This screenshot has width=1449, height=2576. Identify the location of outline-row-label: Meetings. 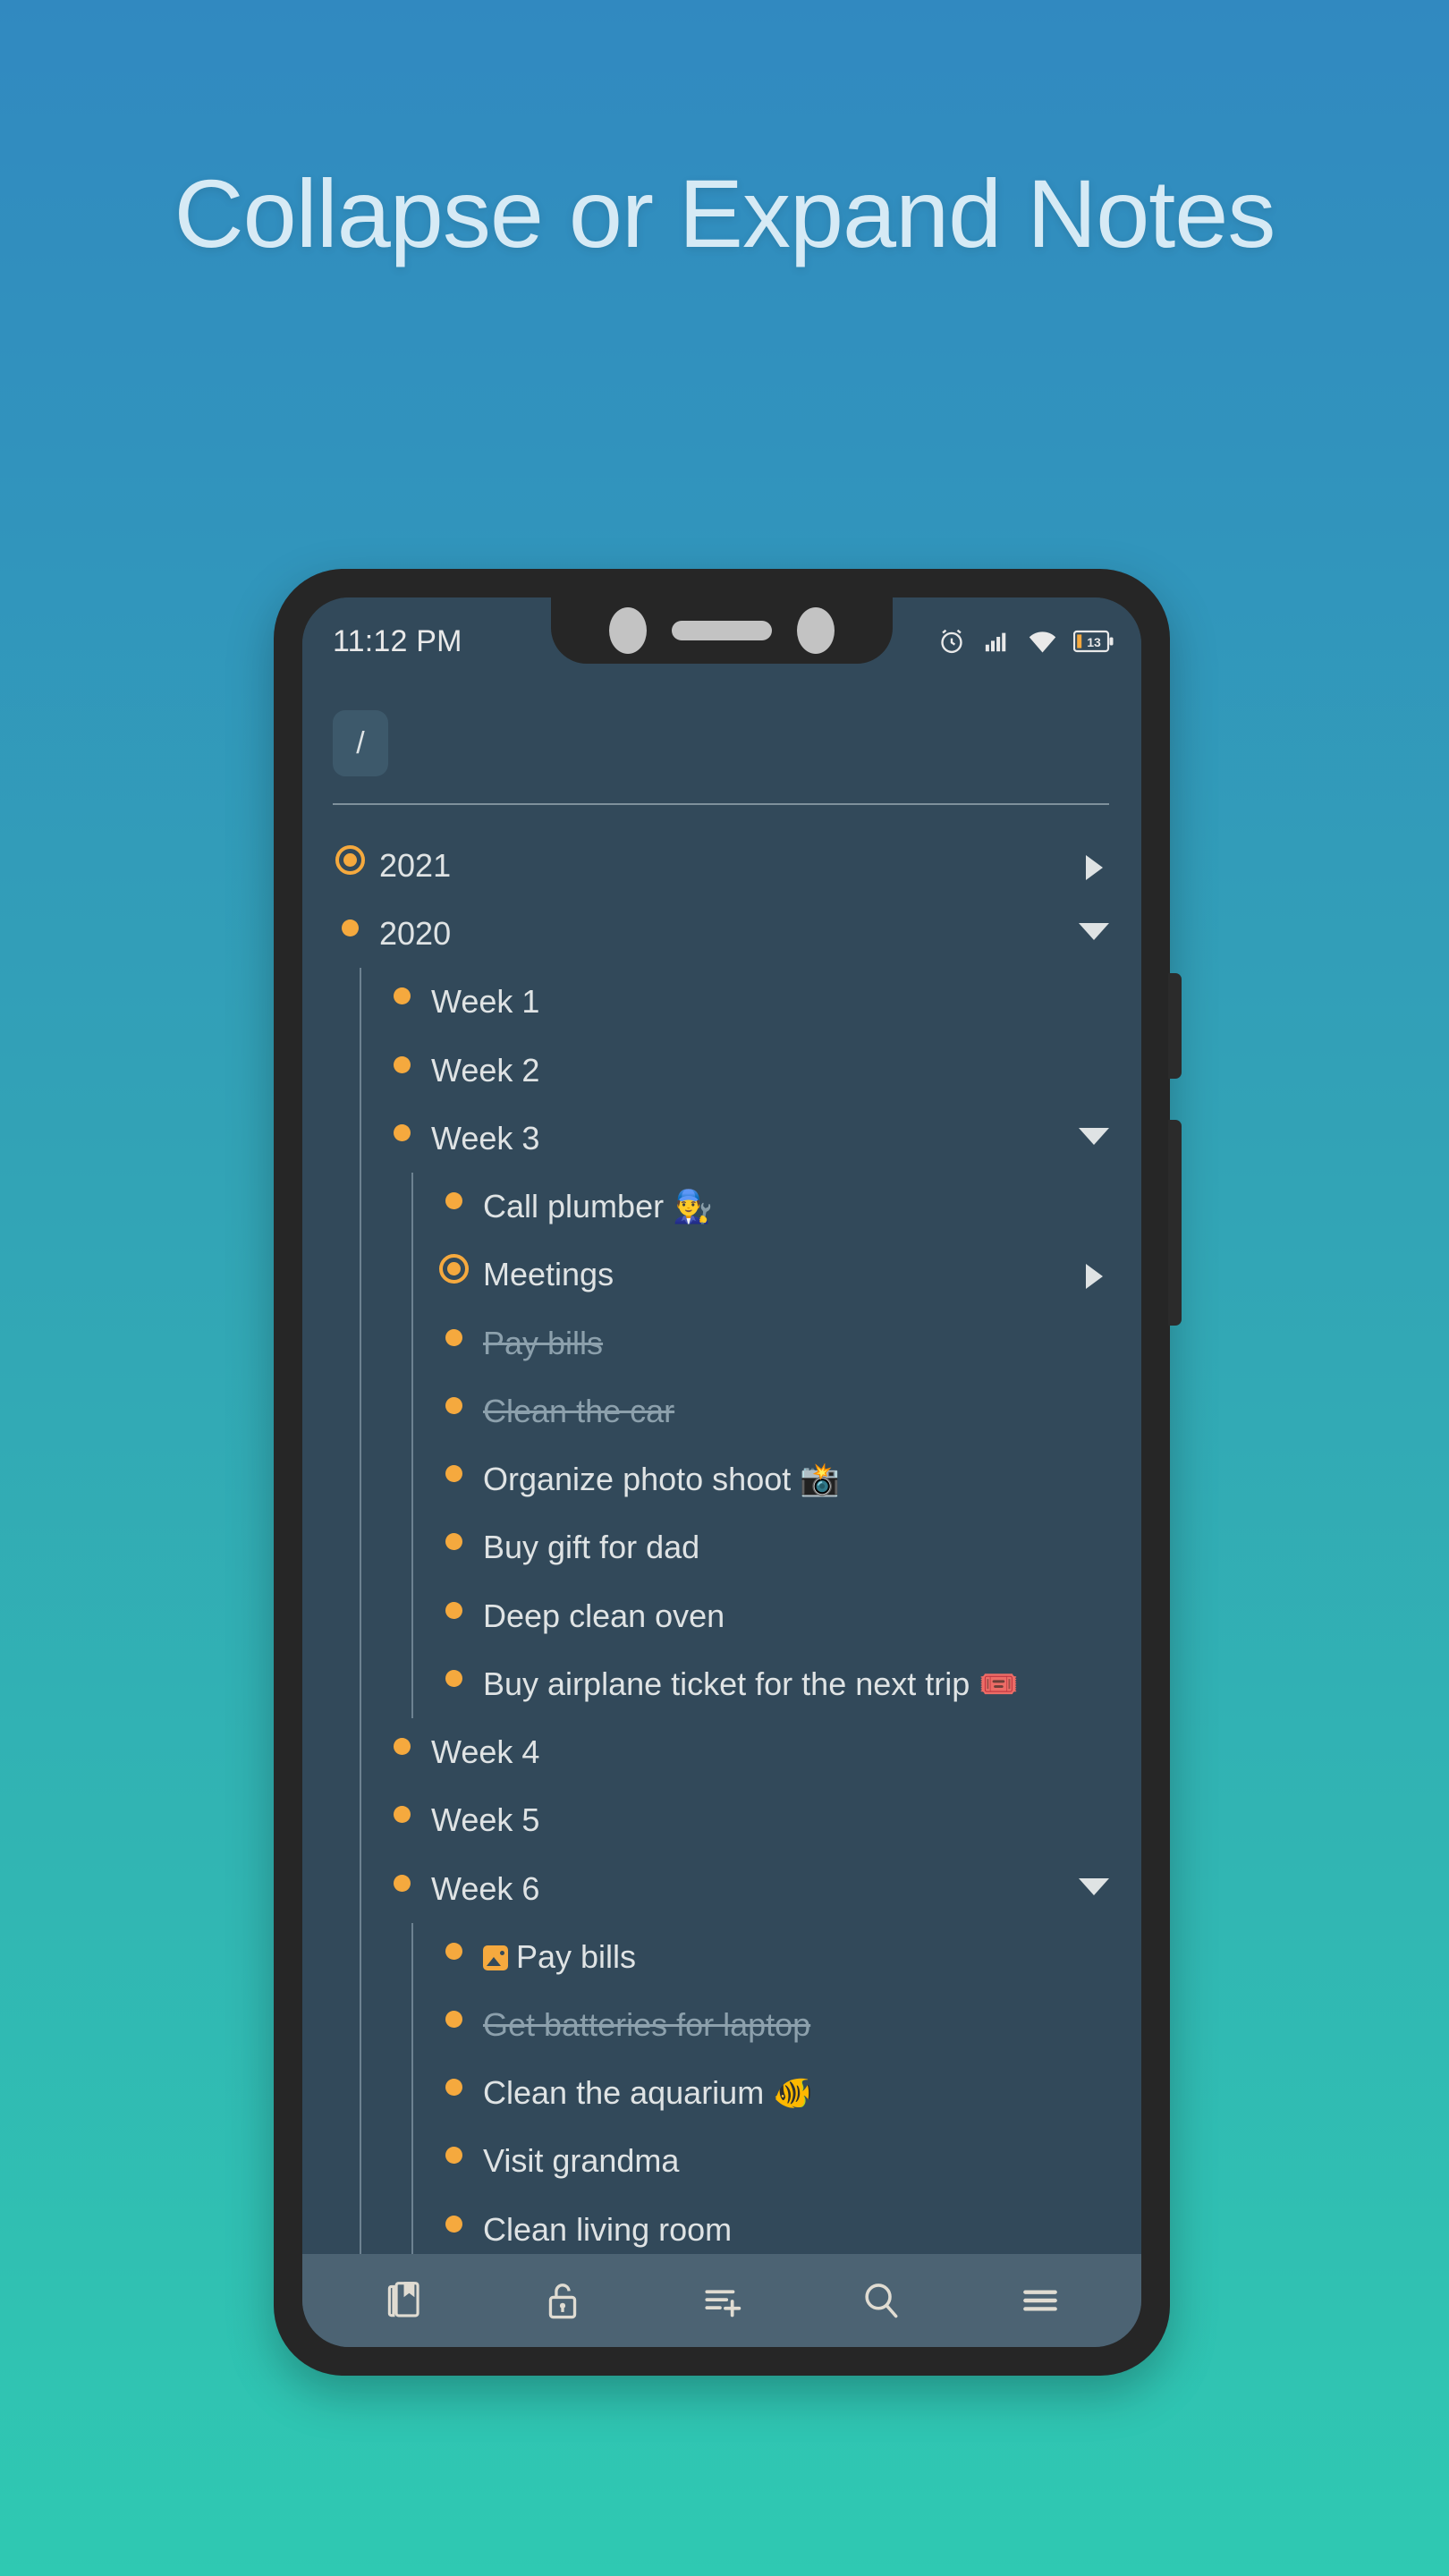
(548, 1274).